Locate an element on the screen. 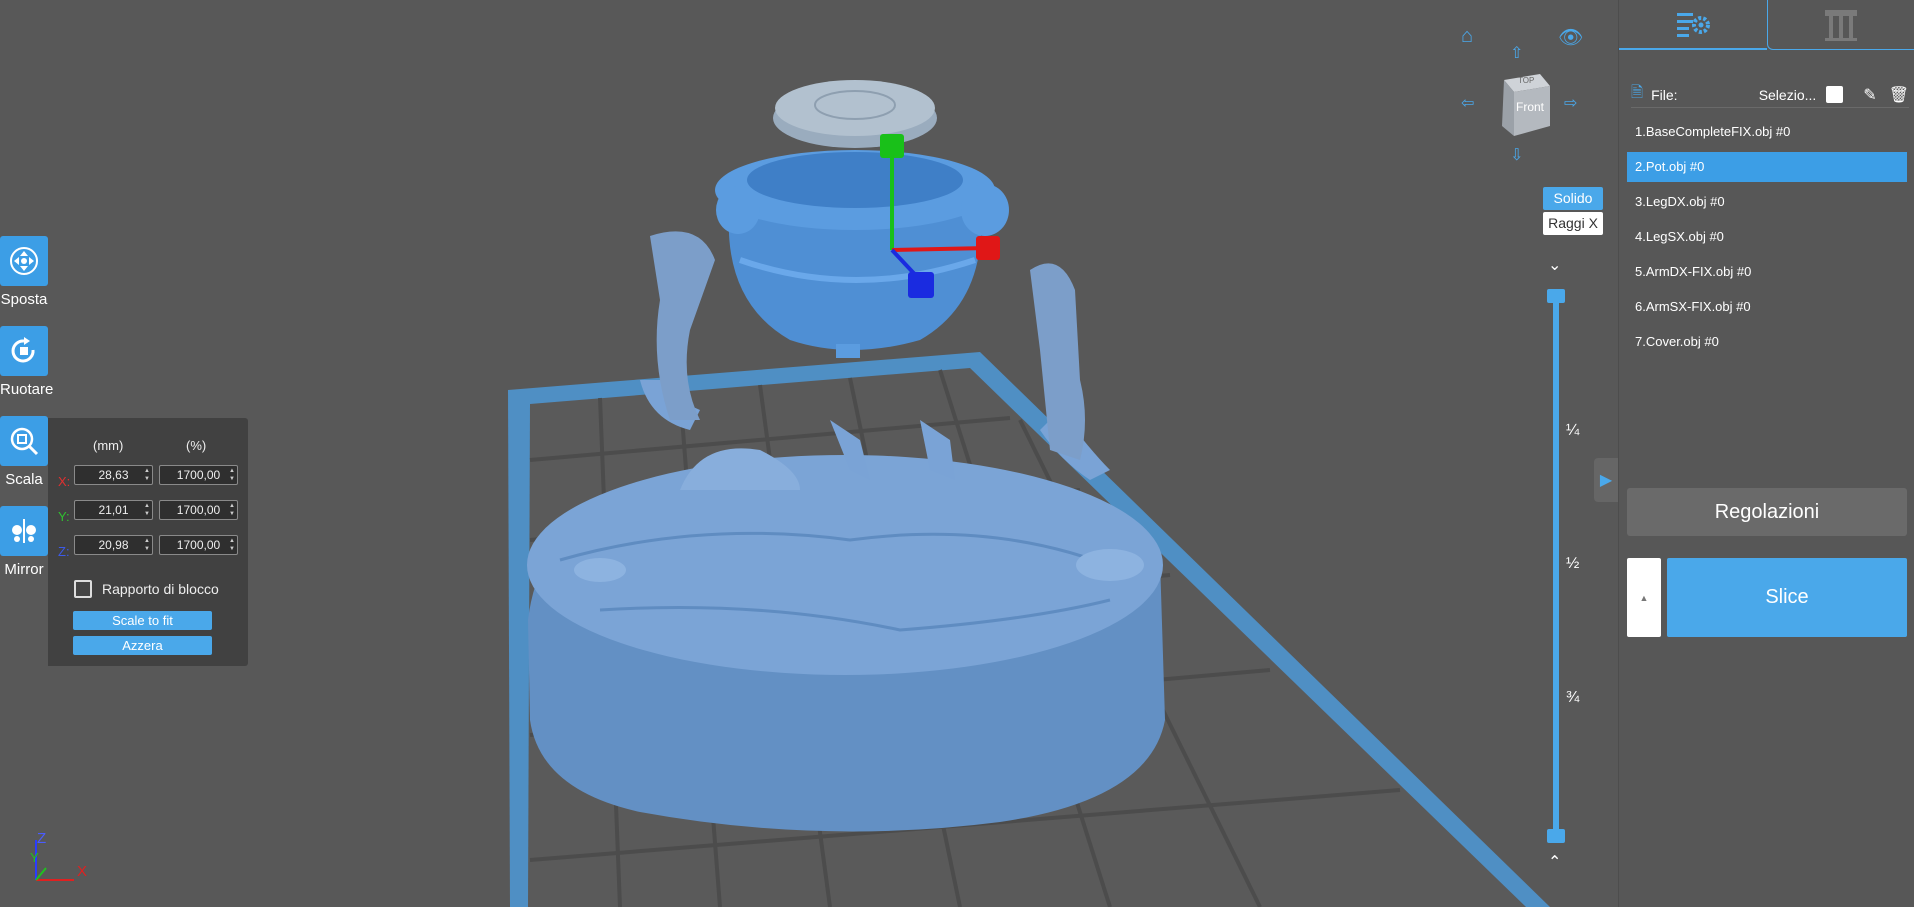  half-label: ½ is located at coordinates (1573, 563).